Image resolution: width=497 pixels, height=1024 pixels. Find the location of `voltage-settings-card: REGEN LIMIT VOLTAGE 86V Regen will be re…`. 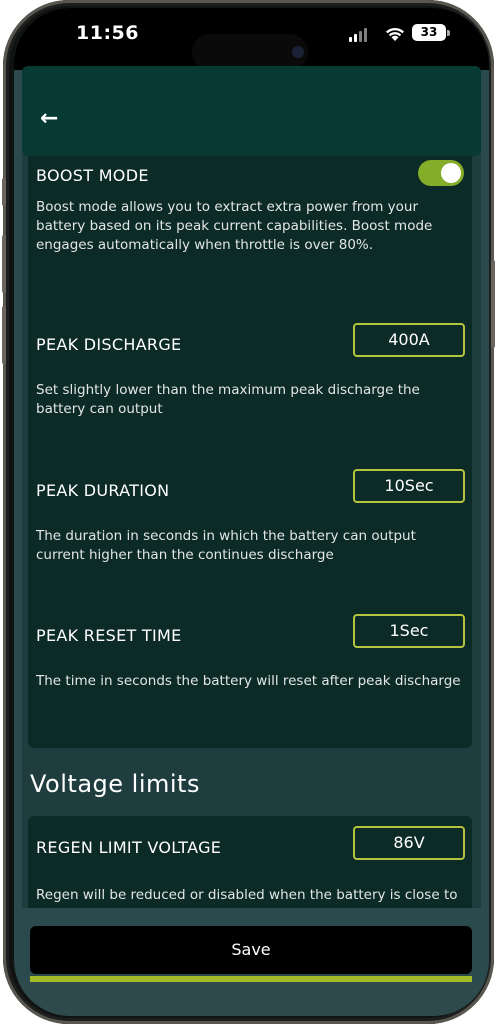

voltage-settings-card: REGEN LIMIT VOLTAGE 86V Regen will be re… is located at coordinates (250, 862).